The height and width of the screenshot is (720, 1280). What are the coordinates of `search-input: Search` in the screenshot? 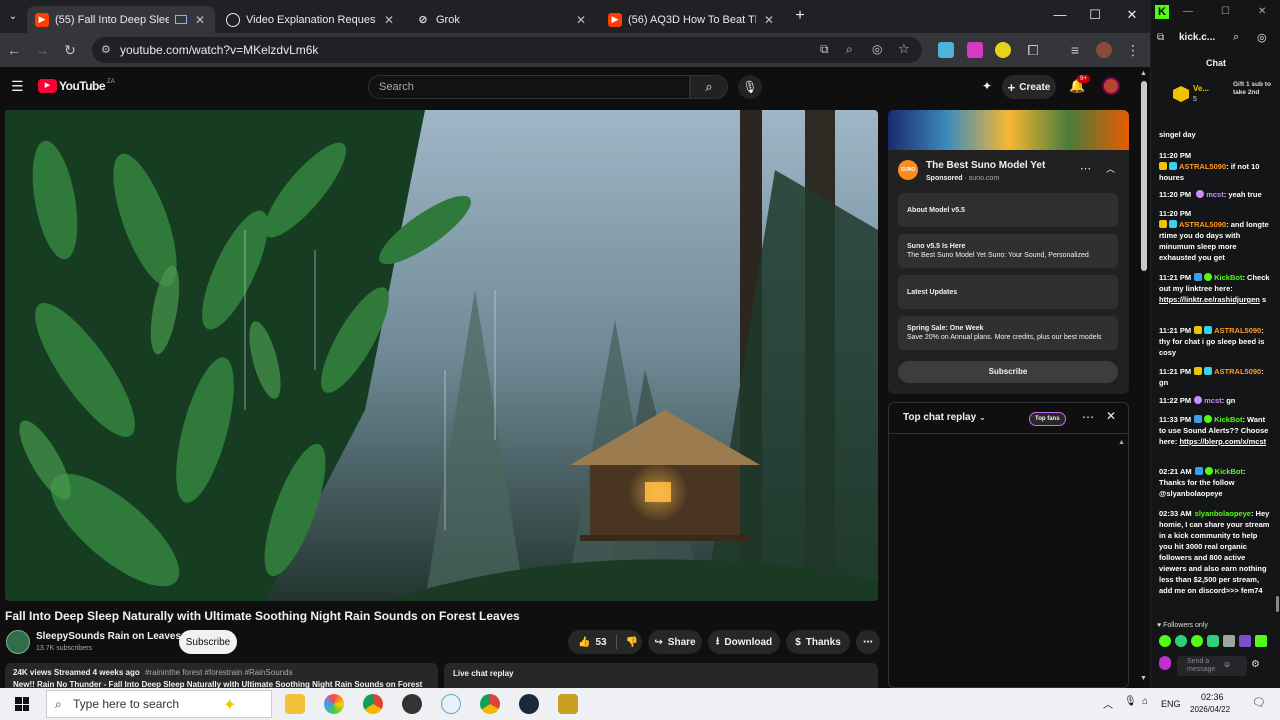 It's located at (529, 87).